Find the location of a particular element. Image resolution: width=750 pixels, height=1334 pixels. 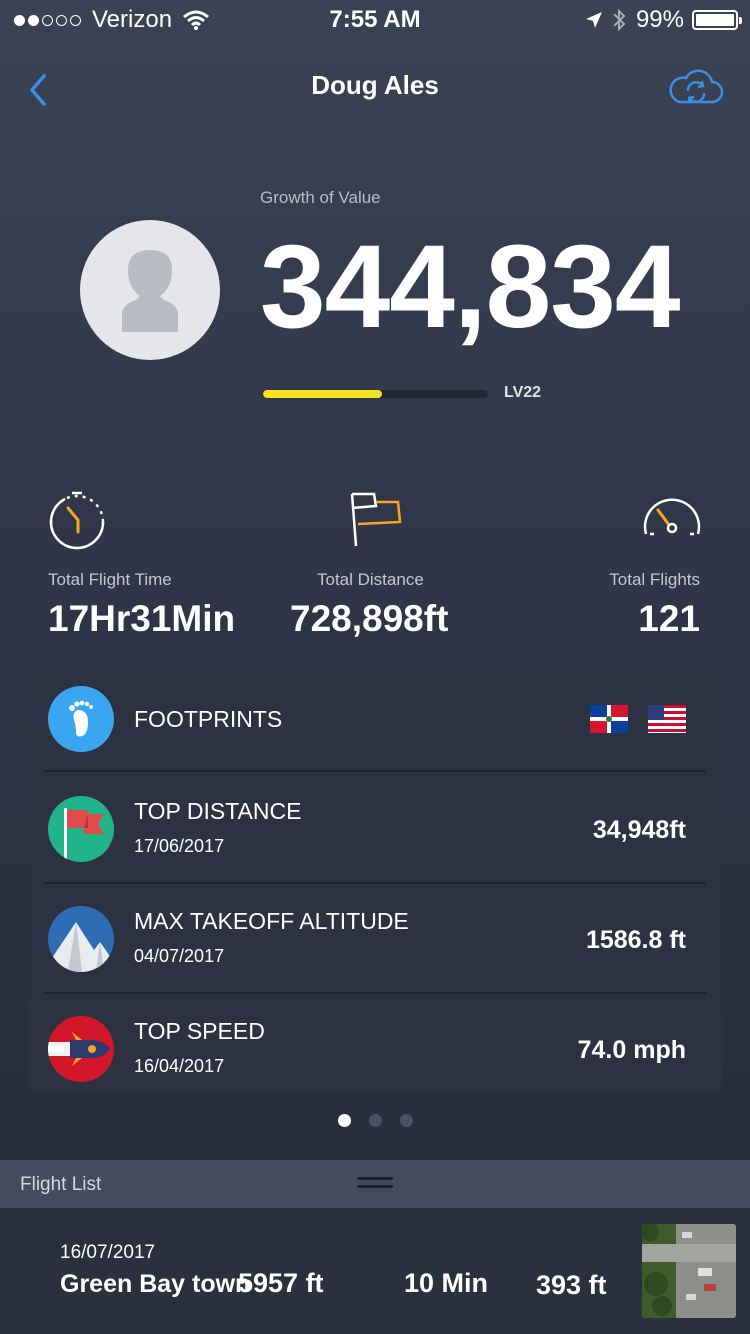

record-date: 17/06/2017 is located at coordinates (179, 846).